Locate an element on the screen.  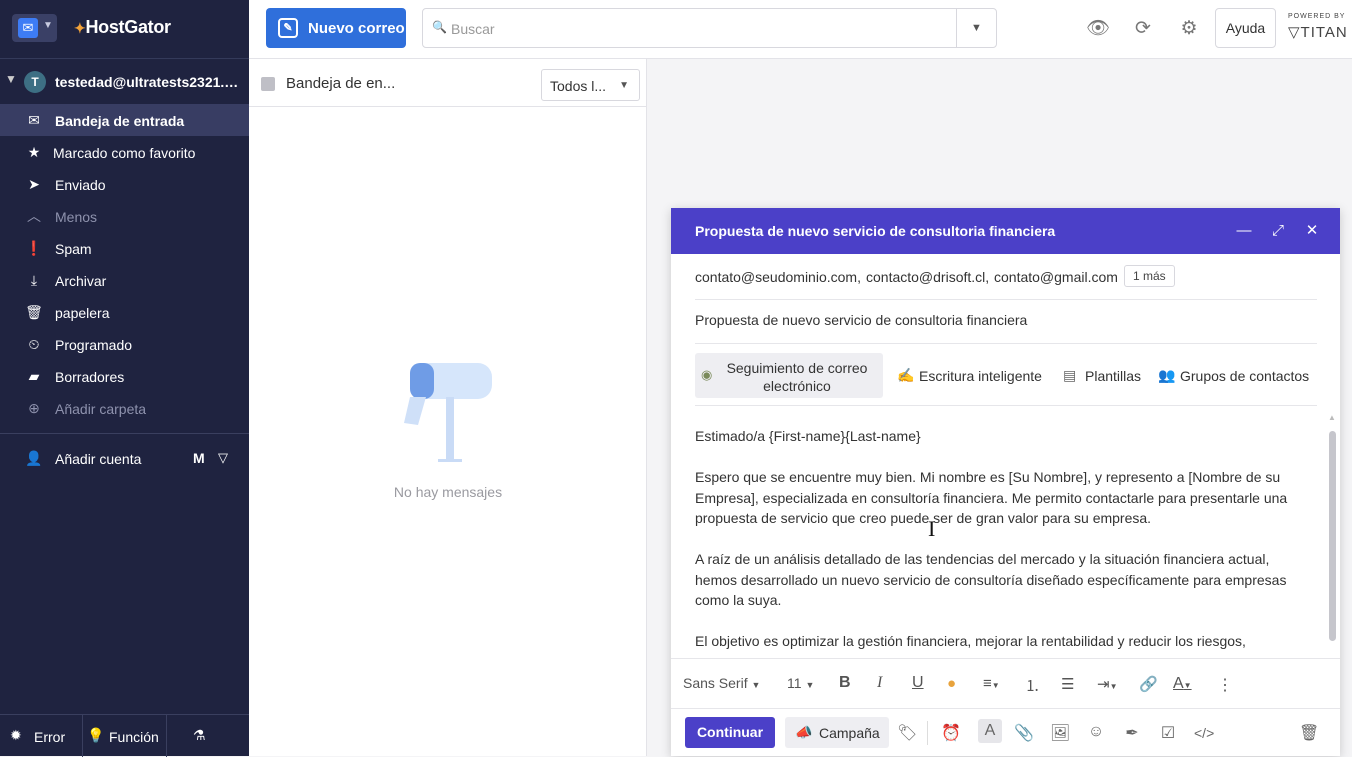
tag-icon: 🏷 is located at coordinates (907, 733).